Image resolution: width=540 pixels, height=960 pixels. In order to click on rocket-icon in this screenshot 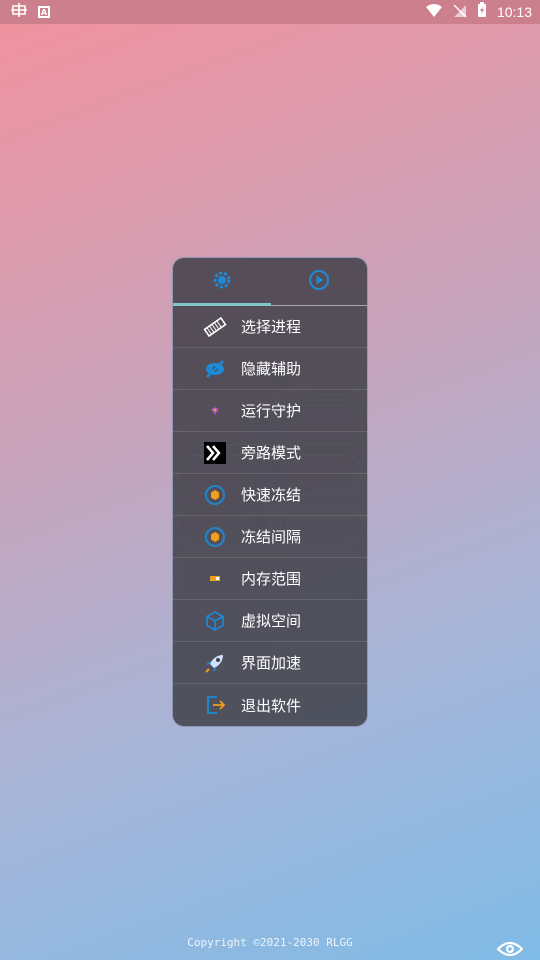, I will do `click(215, 663)`.